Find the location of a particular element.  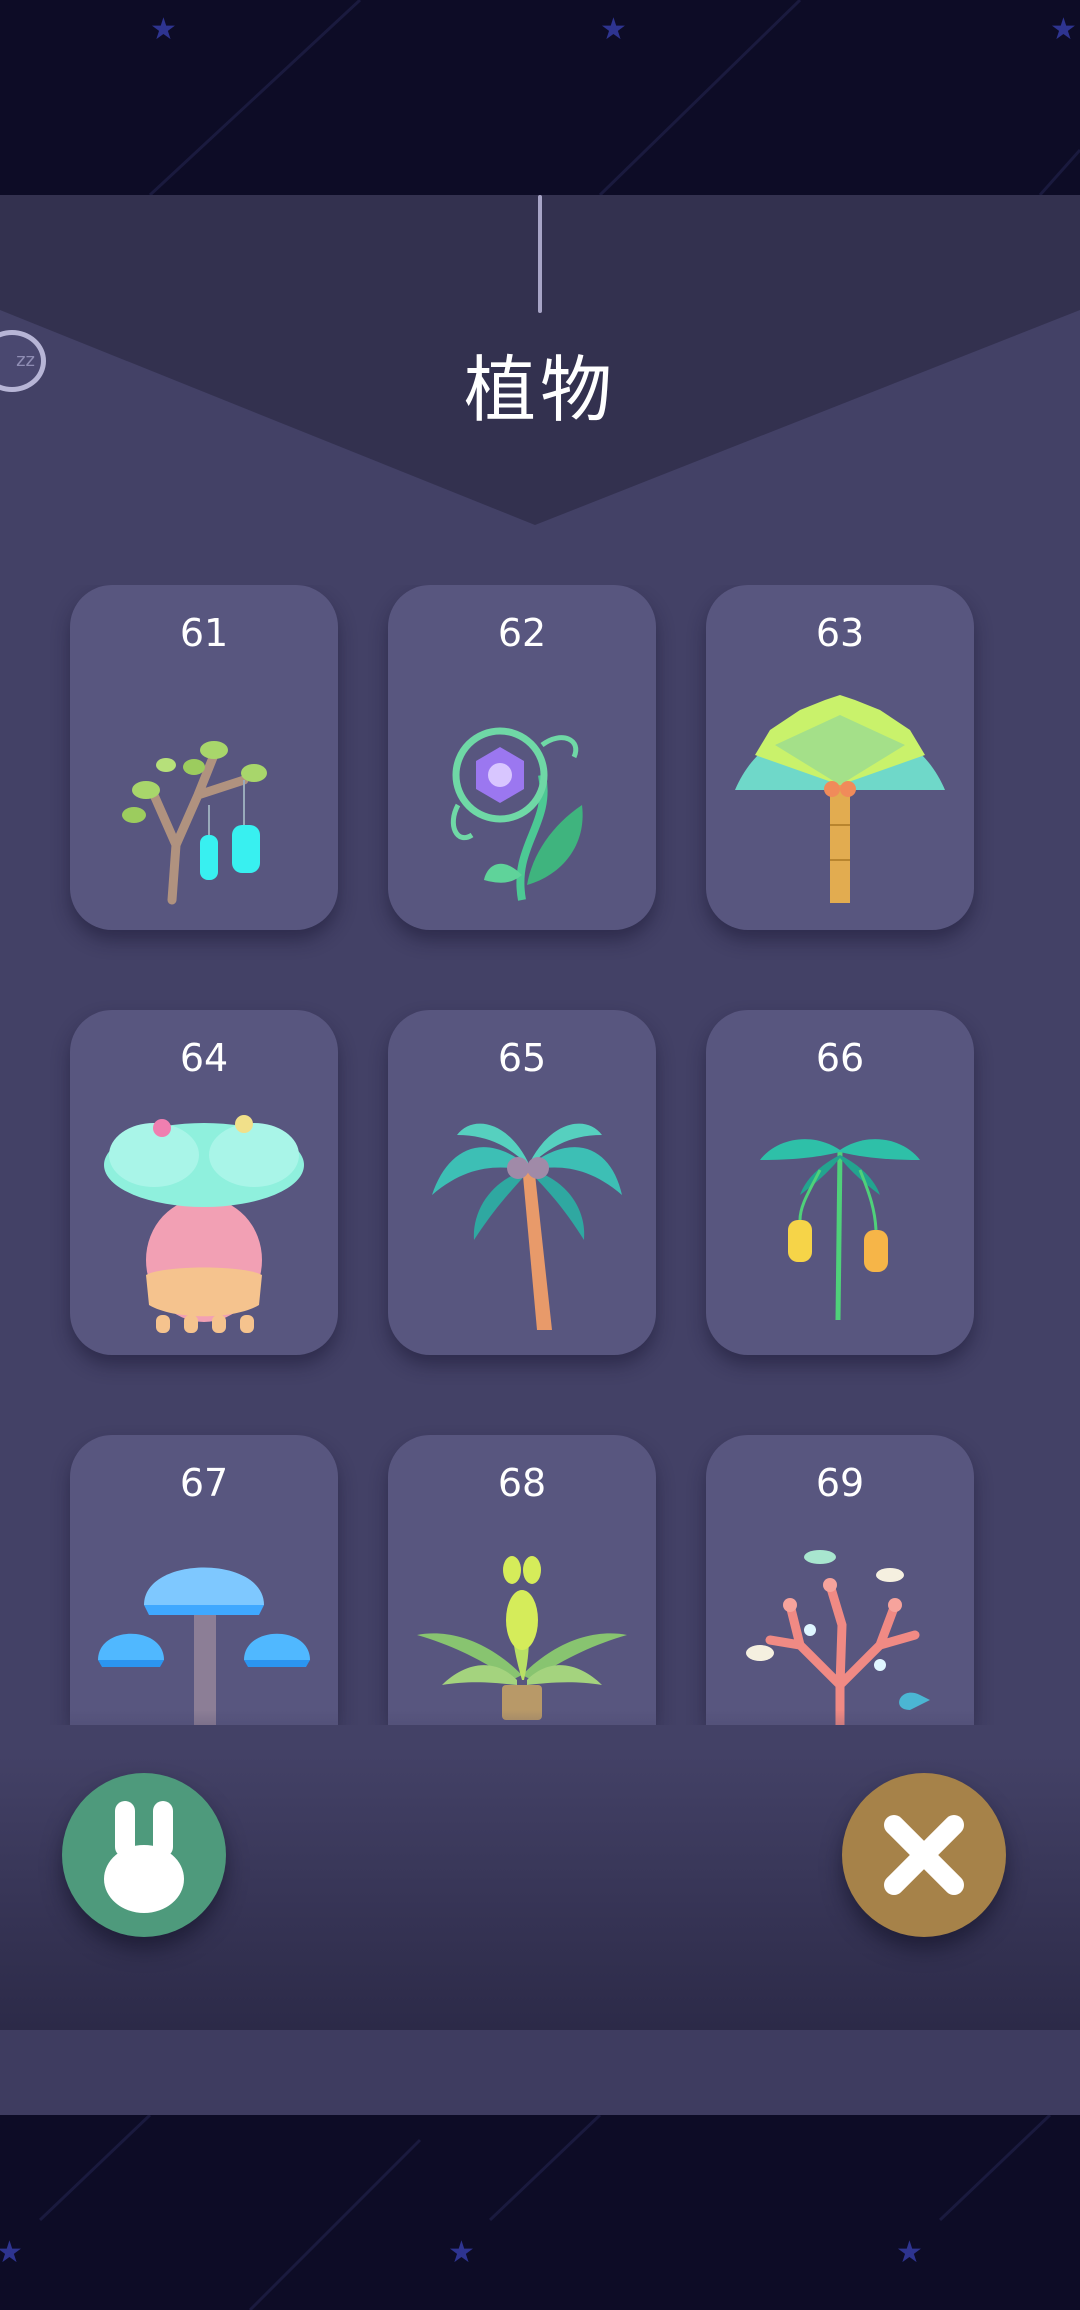

plant-card: 61 is located at coordinates (204, 757).